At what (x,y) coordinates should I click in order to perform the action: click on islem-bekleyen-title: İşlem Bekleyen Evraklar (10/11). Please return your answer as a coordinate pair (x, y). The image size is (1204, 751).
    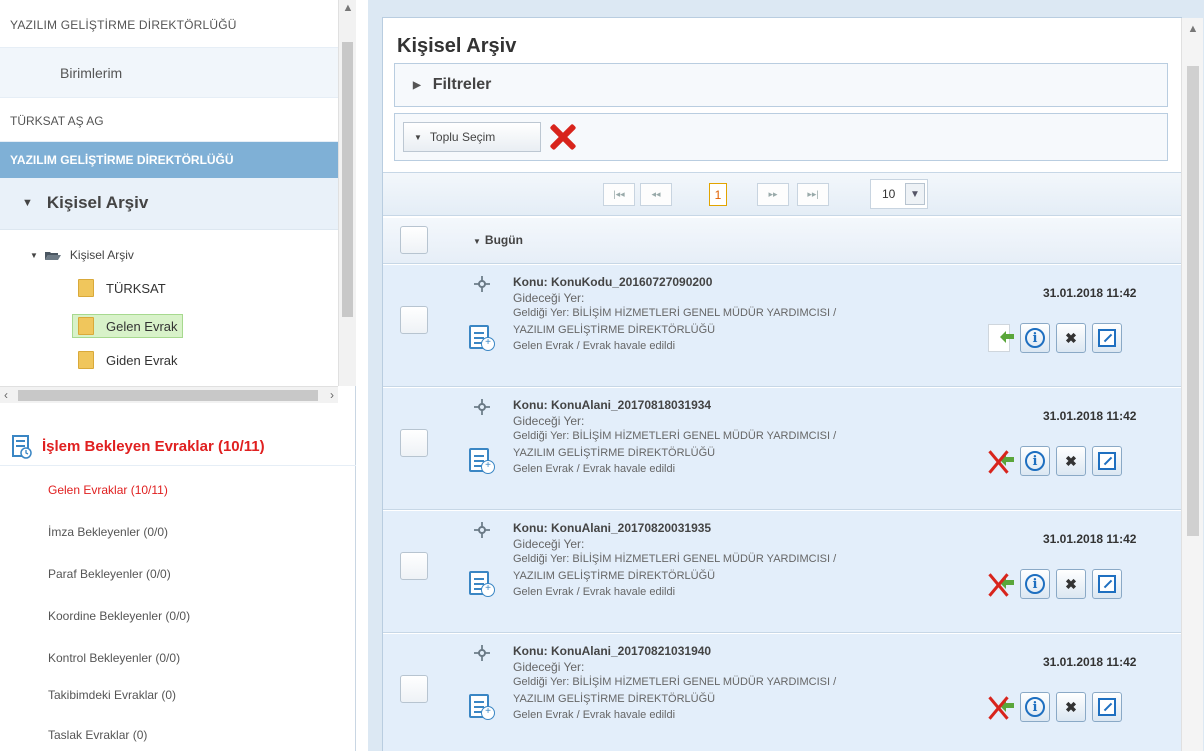
    Looking at the image, I should click on (153, 446).